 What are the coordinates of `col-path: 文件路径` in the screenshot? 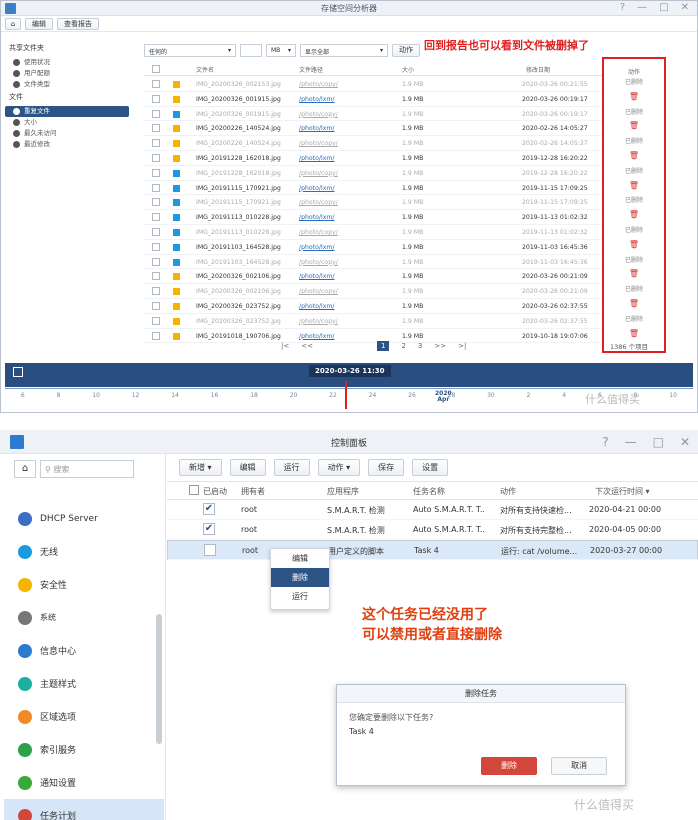 It's located at (311, 69).